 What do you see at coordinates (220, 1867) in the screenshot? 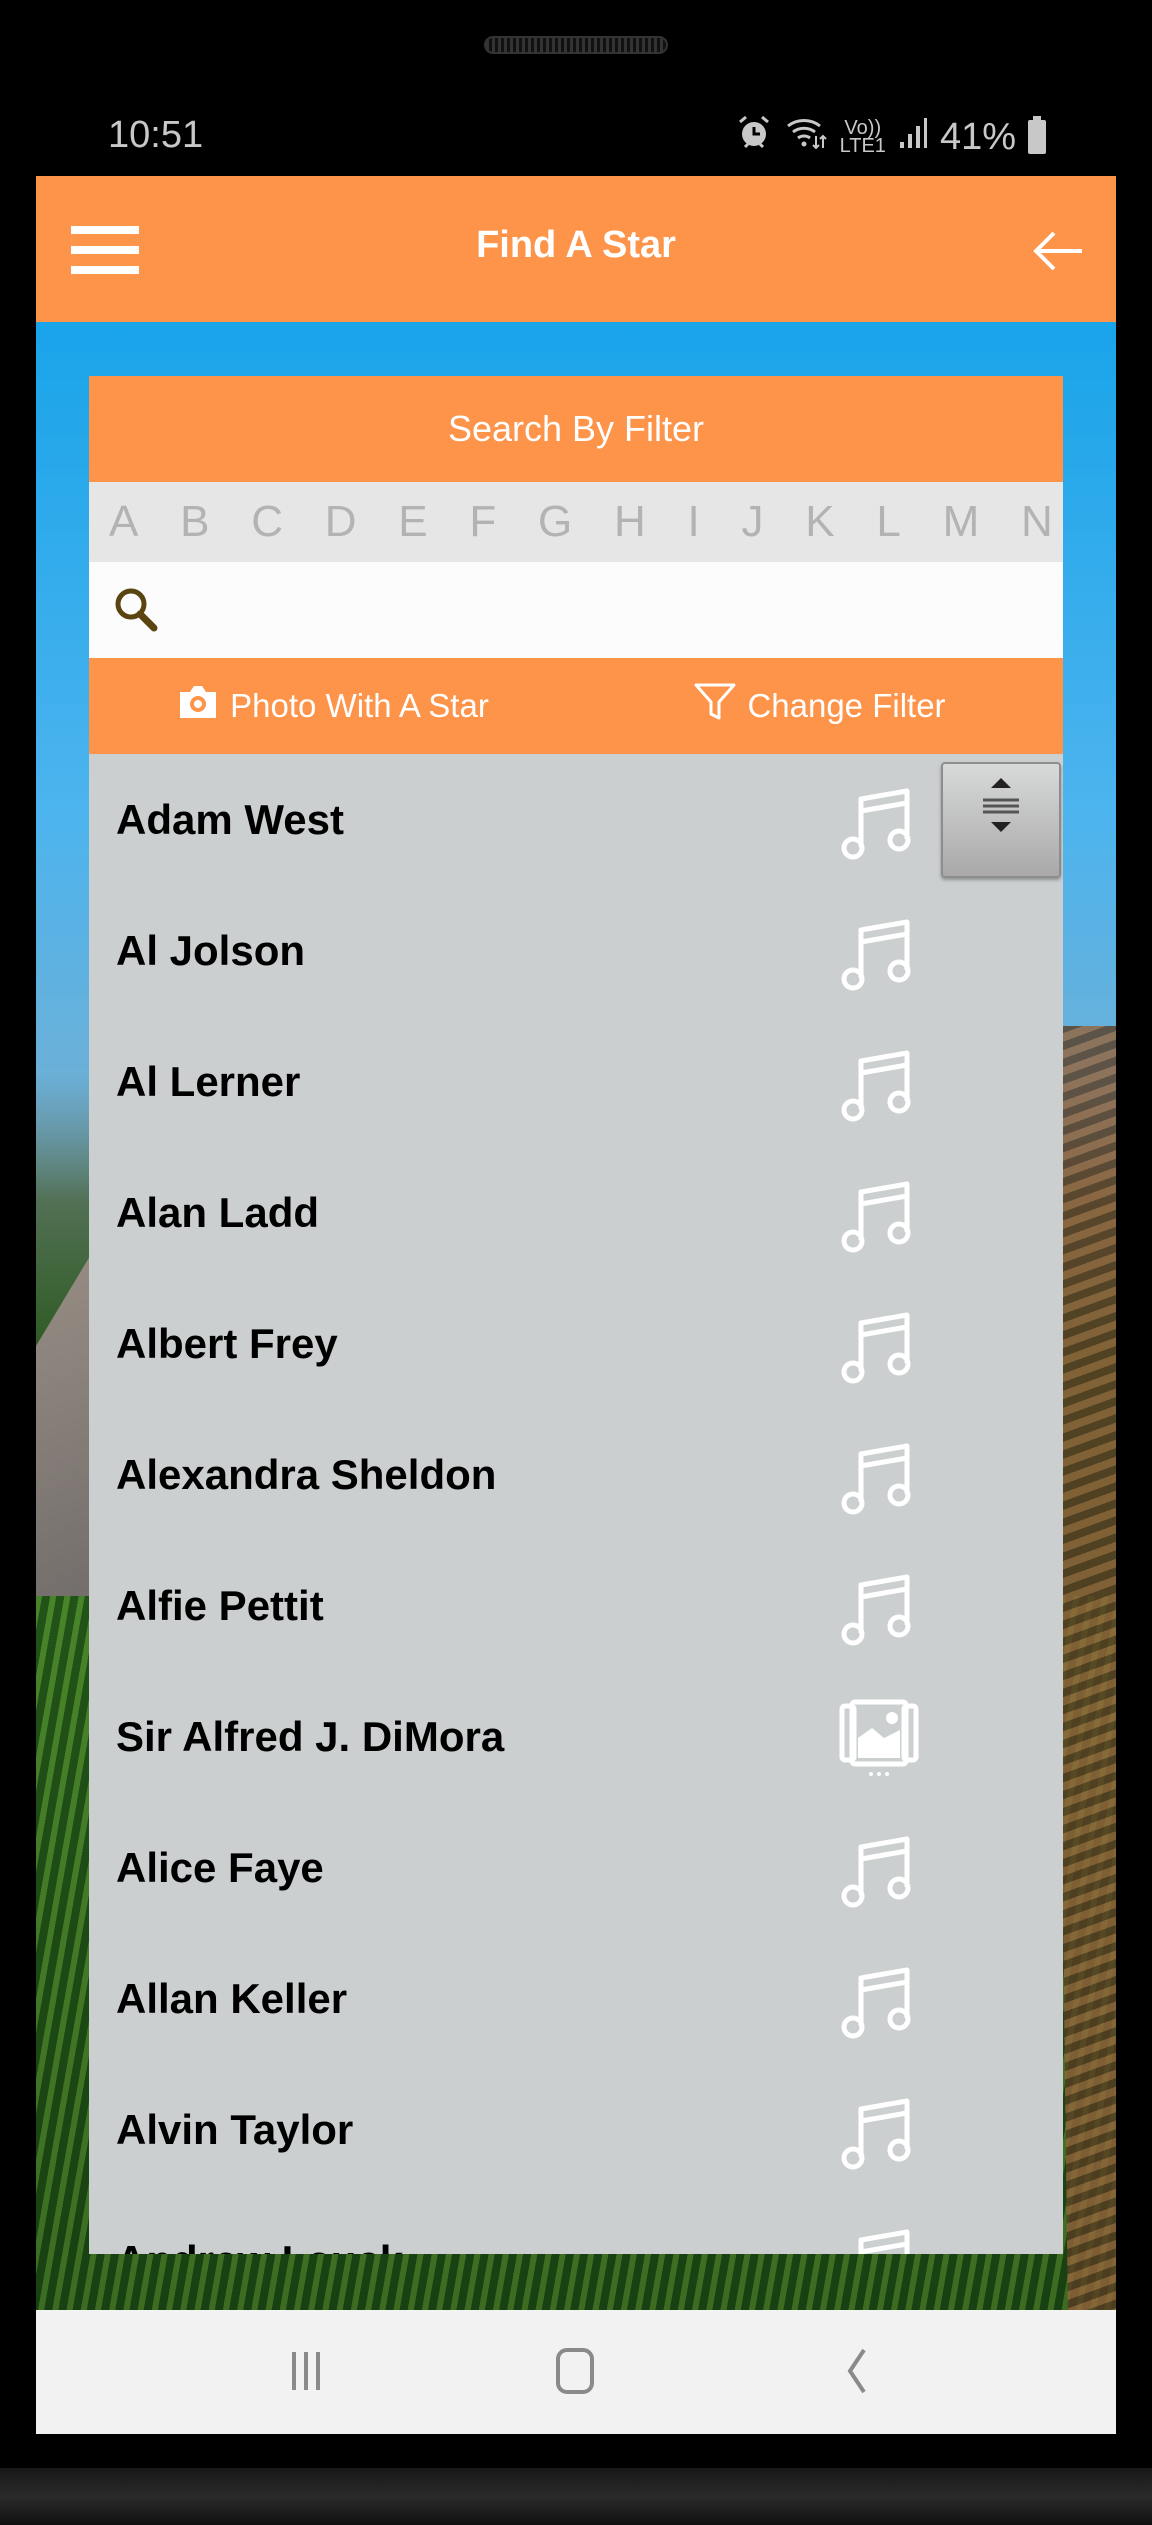
I see `star-name: Alice Faye` at bounding box center [220, 1867].